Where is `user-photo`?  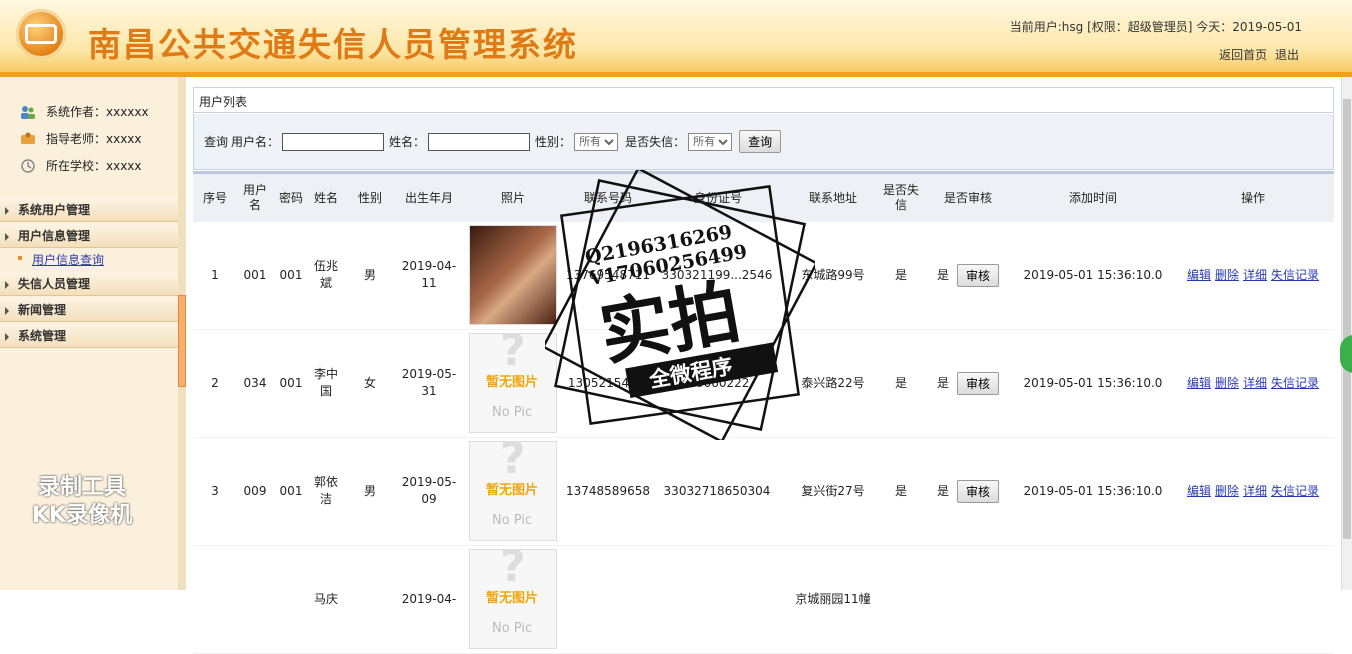
user-photo is located at coordinates (513, 275).